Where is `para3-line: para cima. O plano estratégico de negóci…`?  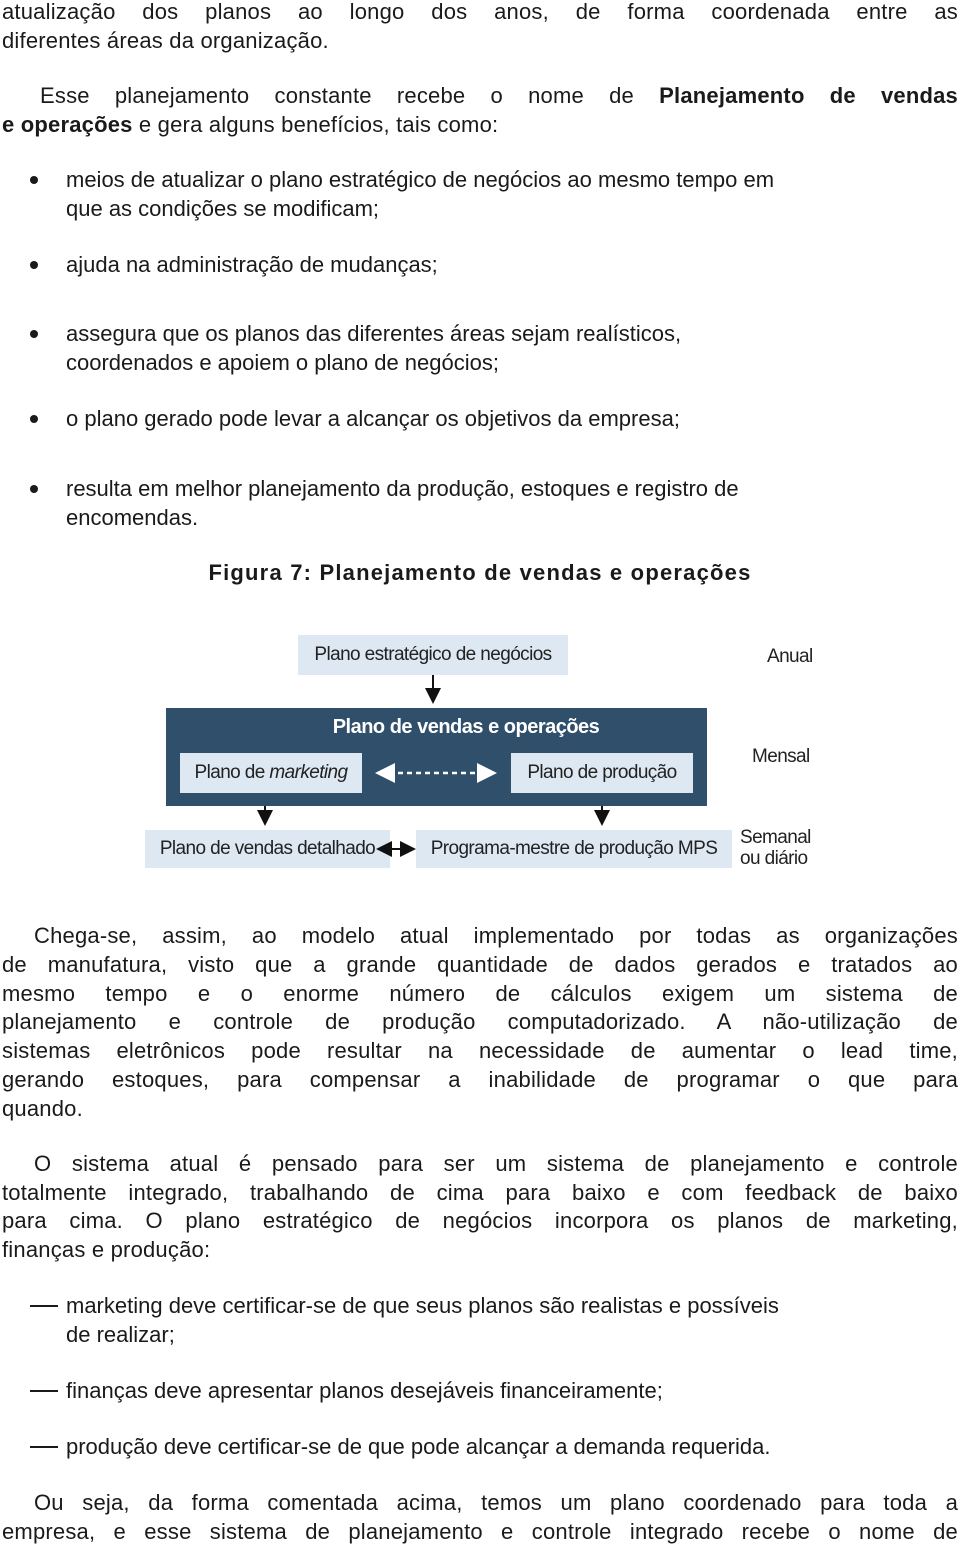 para3-line: para cima. O plano estratégico de negóci… is located at coordinates (480, 1220).